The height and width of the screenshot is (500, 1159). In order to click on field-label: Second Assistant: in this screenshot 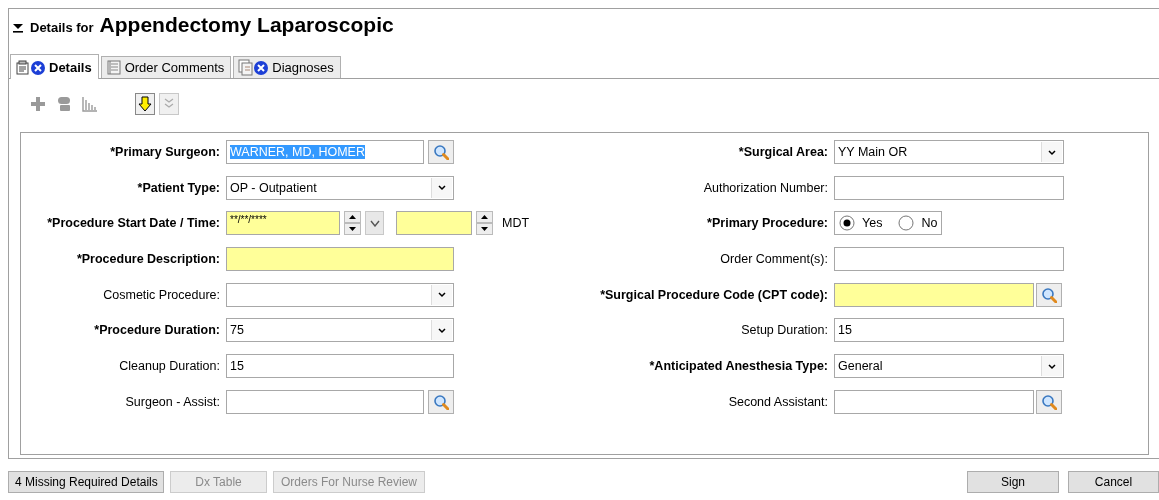, I will do `click(777, 401)`.